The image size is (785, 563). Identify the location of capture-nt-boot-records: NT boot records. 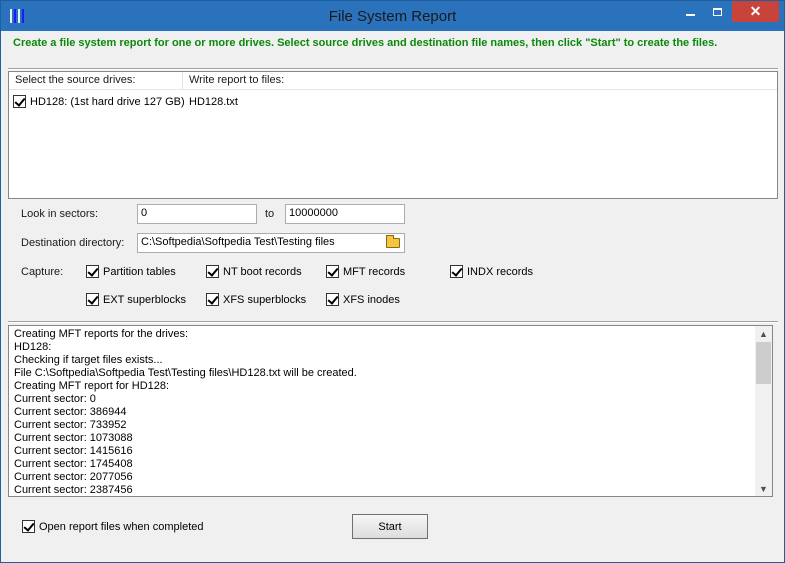
(261, 272).